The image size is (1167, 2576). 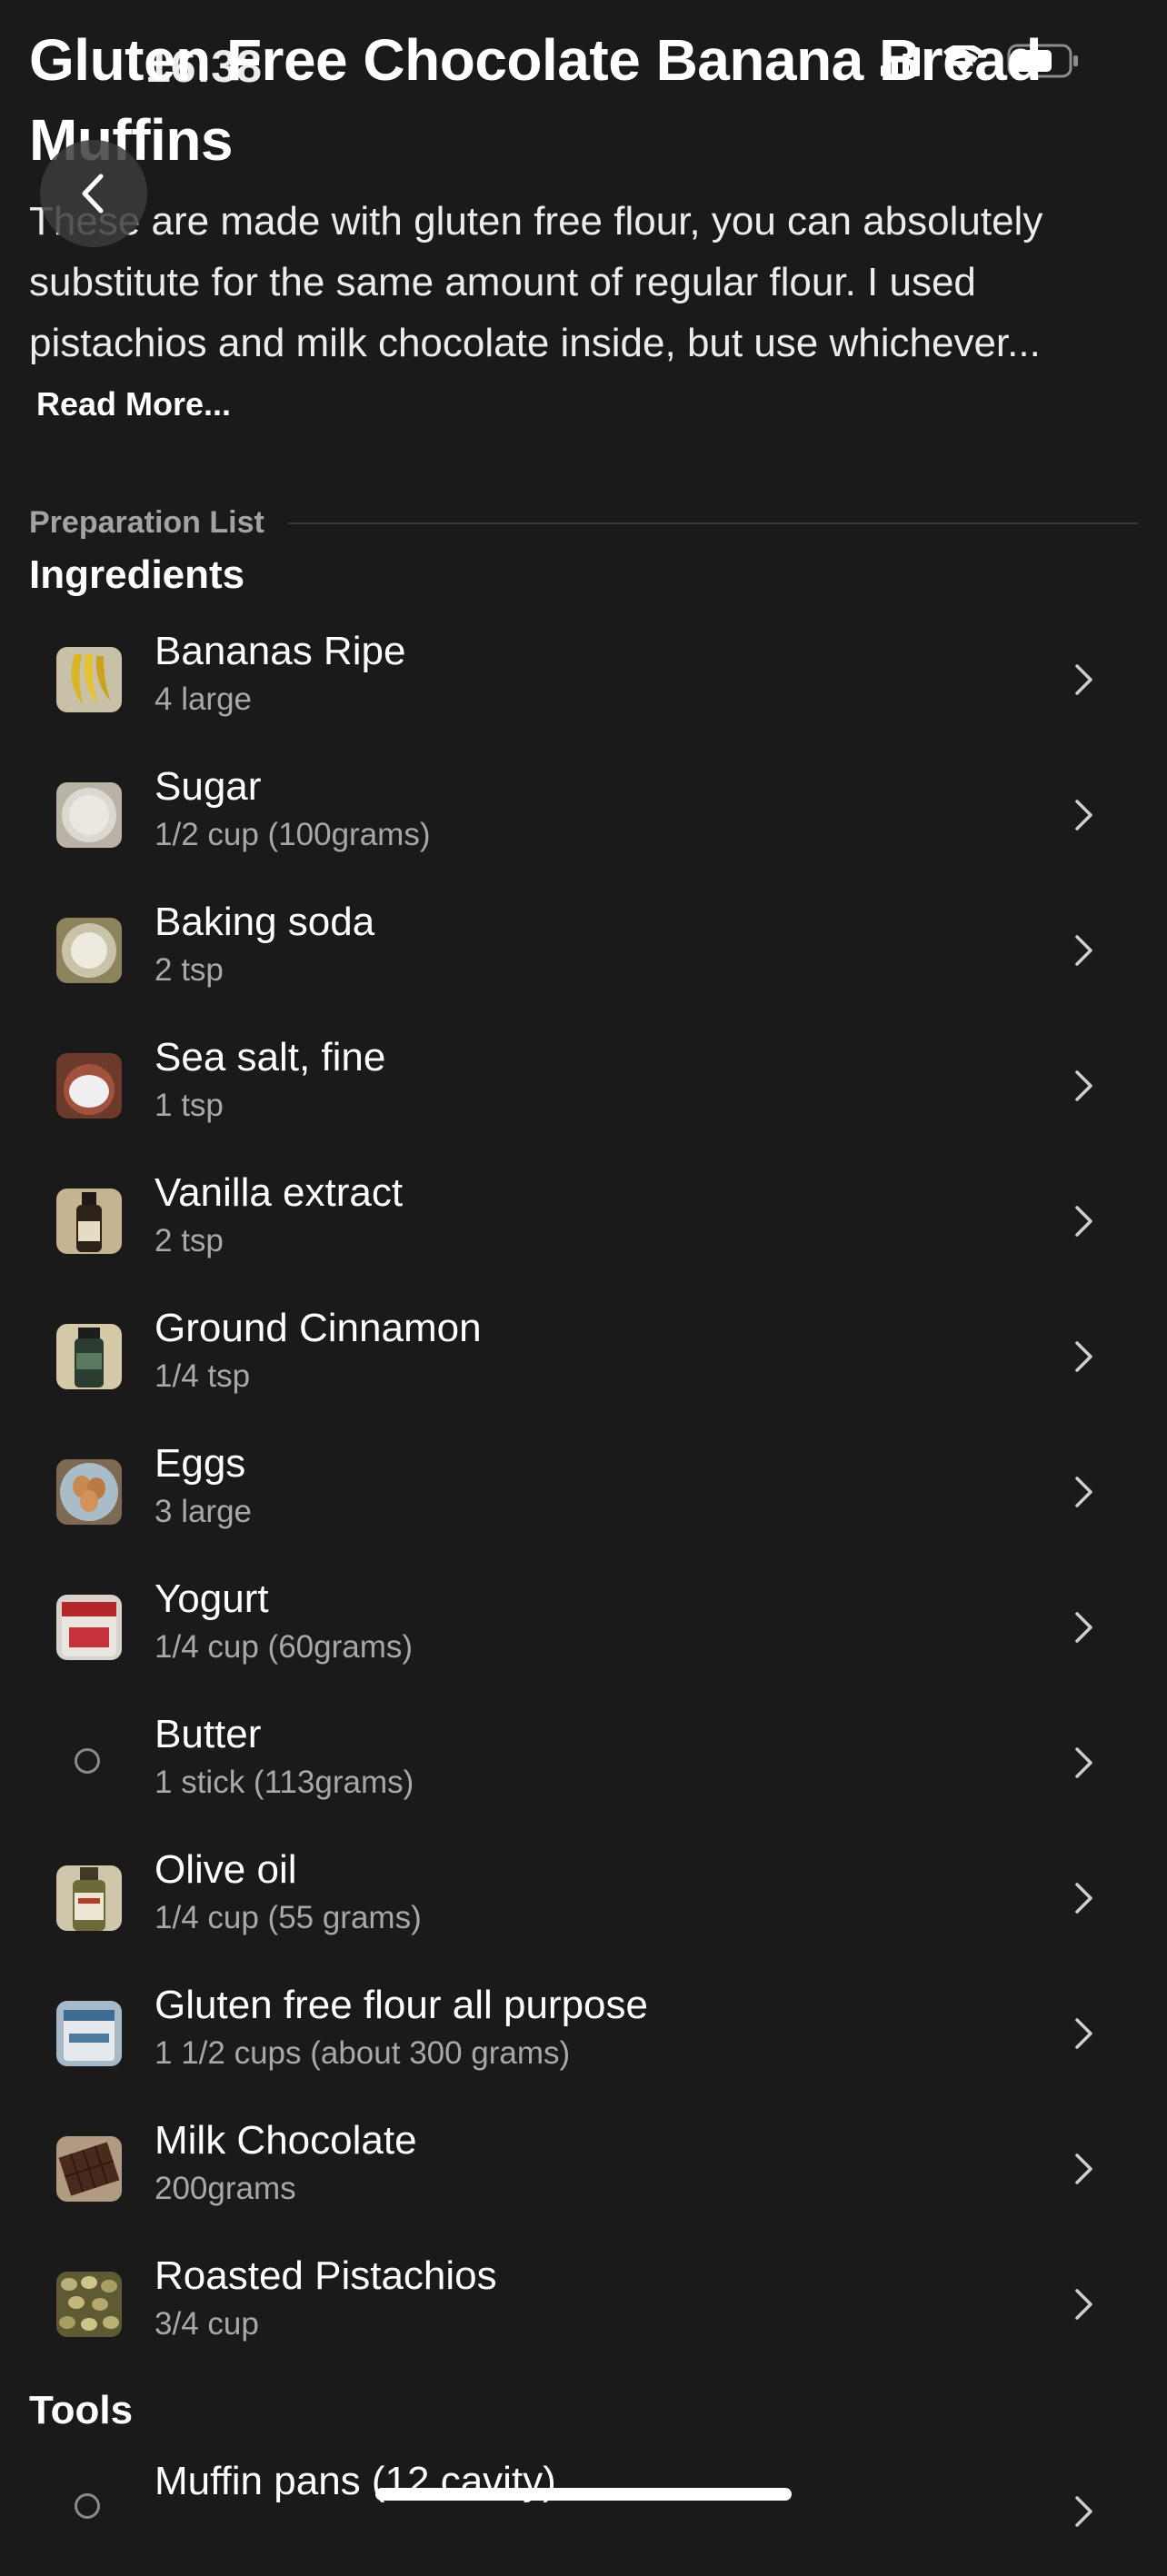 I want to click on ingredient-quantity: 4 large, so click(x=204, y=699).